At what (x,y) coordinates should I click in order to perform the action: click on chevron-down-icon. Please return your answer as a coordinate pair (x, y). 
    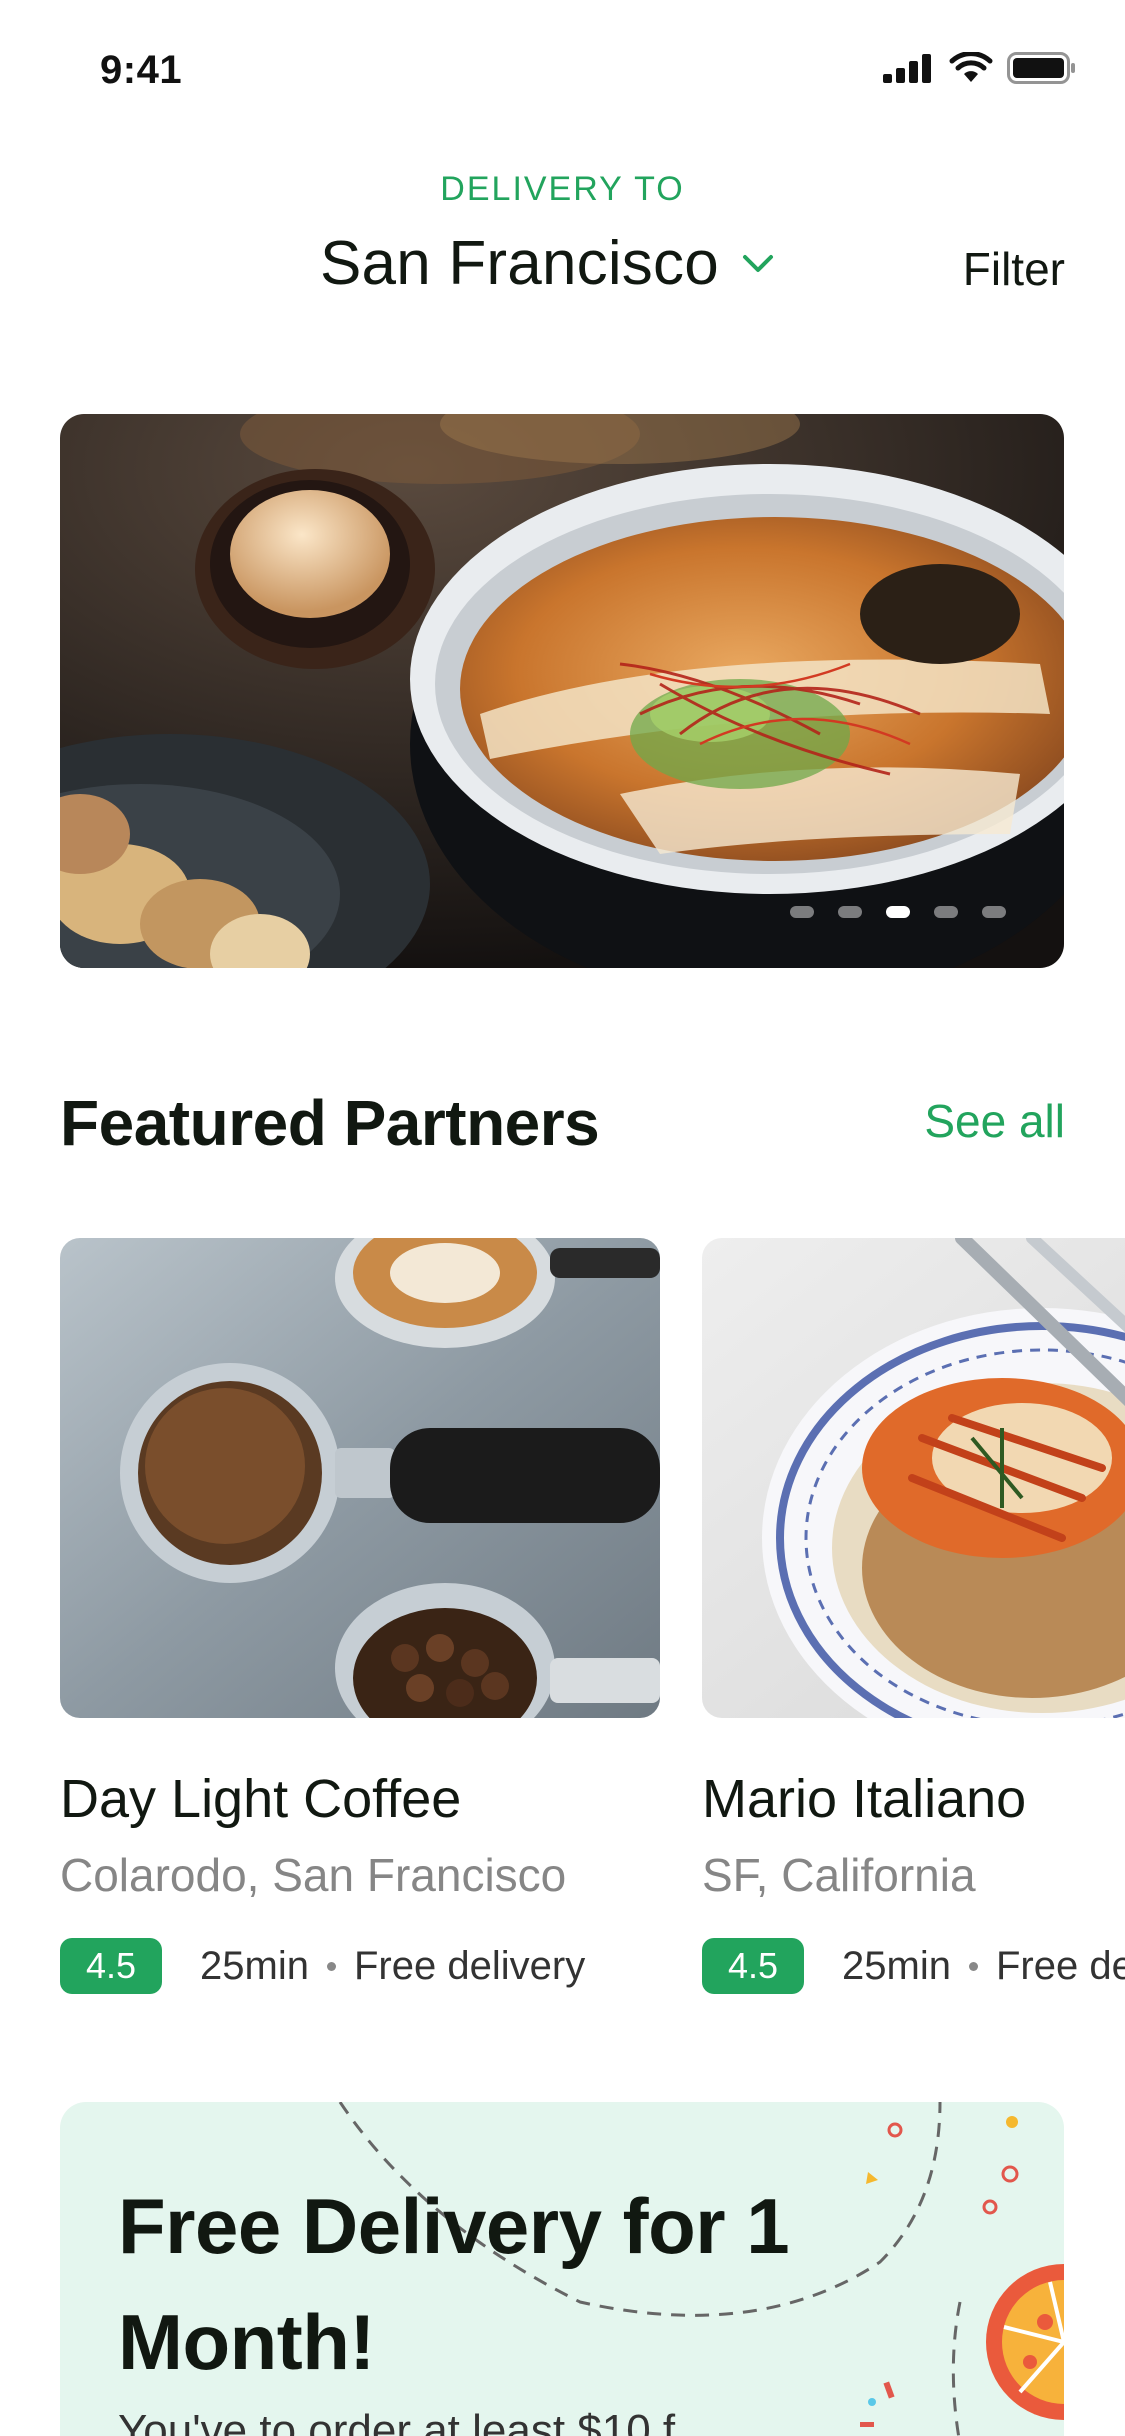
    Looking at the image, I should click on (757, 263).